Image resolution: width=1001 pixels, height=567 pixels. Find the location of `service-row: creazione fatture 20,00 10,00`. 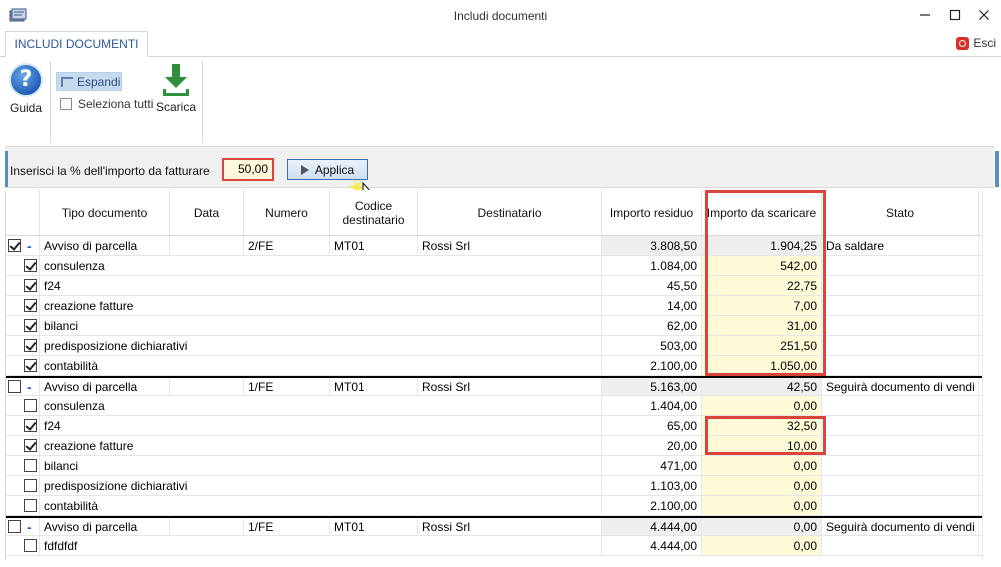

service-row: creazione fatture 20,00 10,00 is located at coordinates (494, 446).